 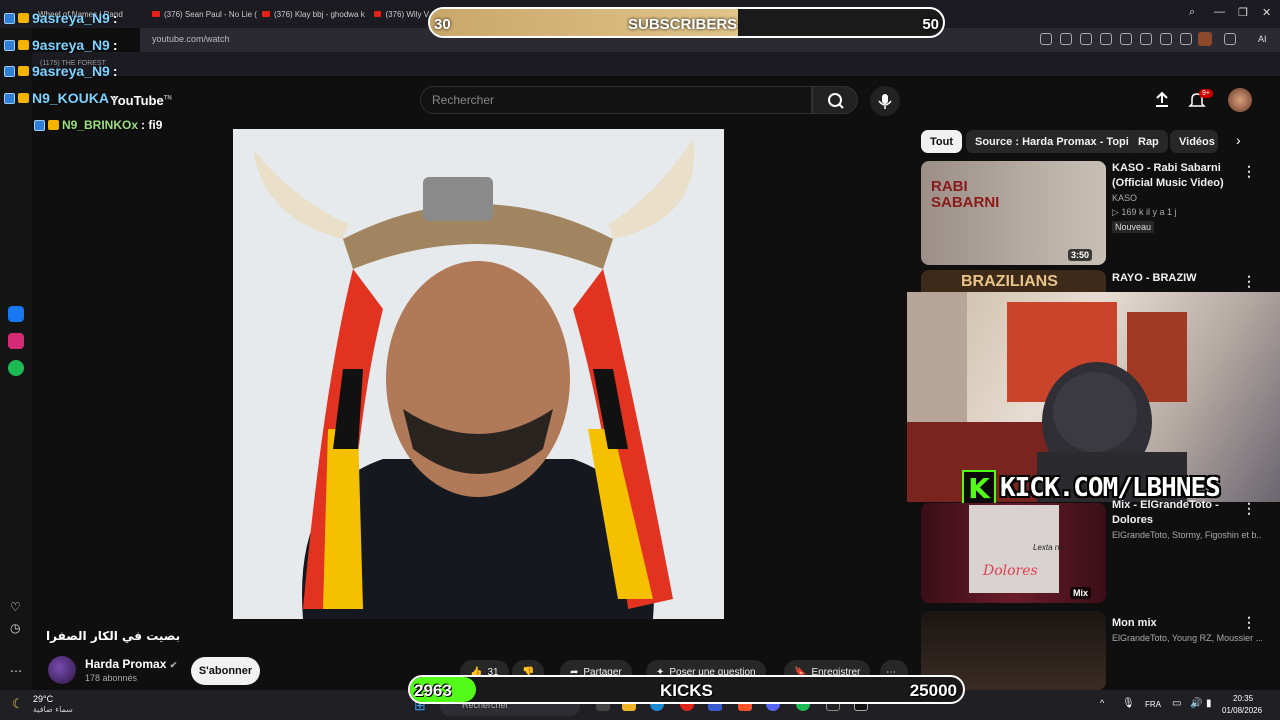 I want to click on browser-tab: (376) Sean Paul - No Lie (, so click(x=204, y=14).